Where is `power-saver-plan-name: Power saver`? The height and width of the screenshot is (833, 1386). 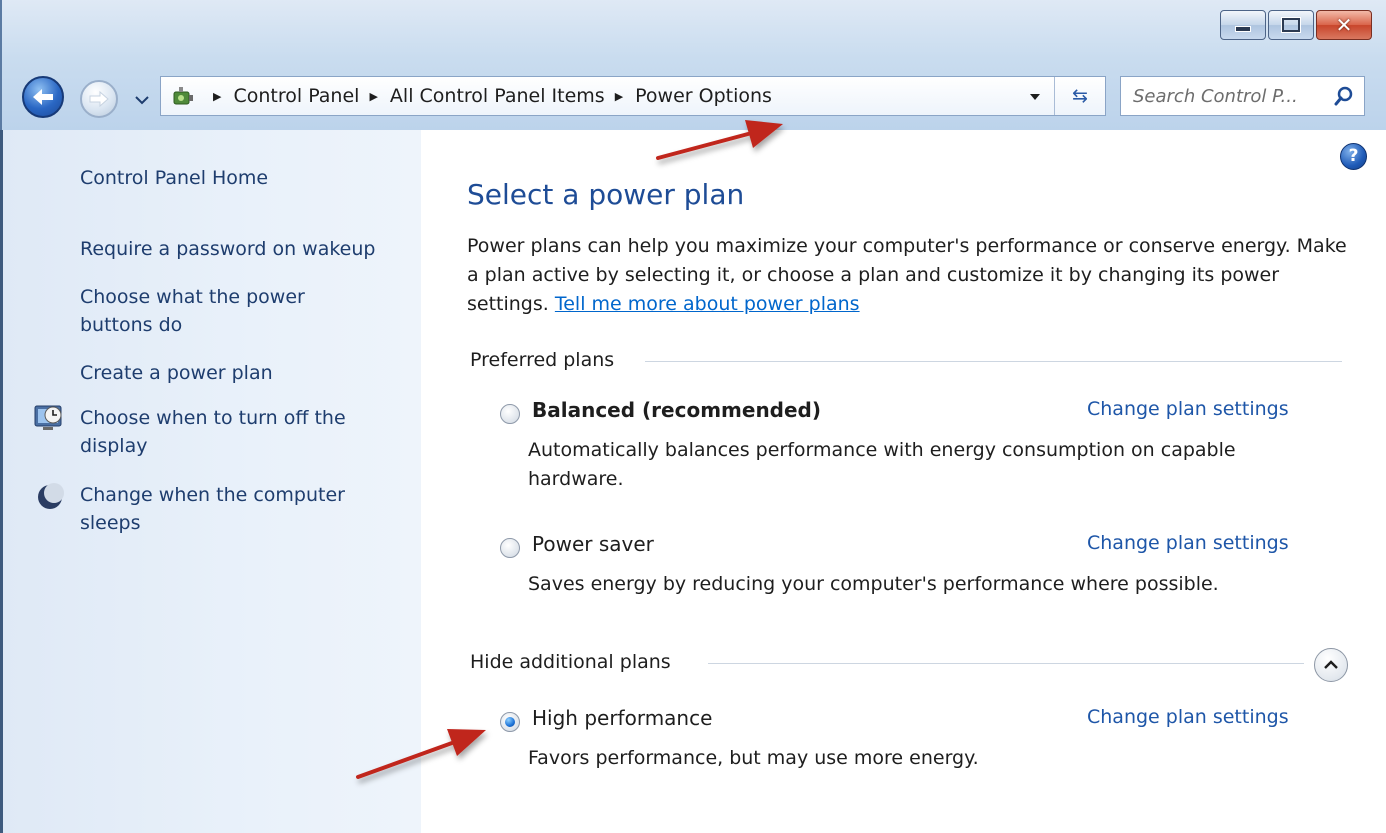
power-saver-plan-name: Power saver is located at coordinates (593, 544).